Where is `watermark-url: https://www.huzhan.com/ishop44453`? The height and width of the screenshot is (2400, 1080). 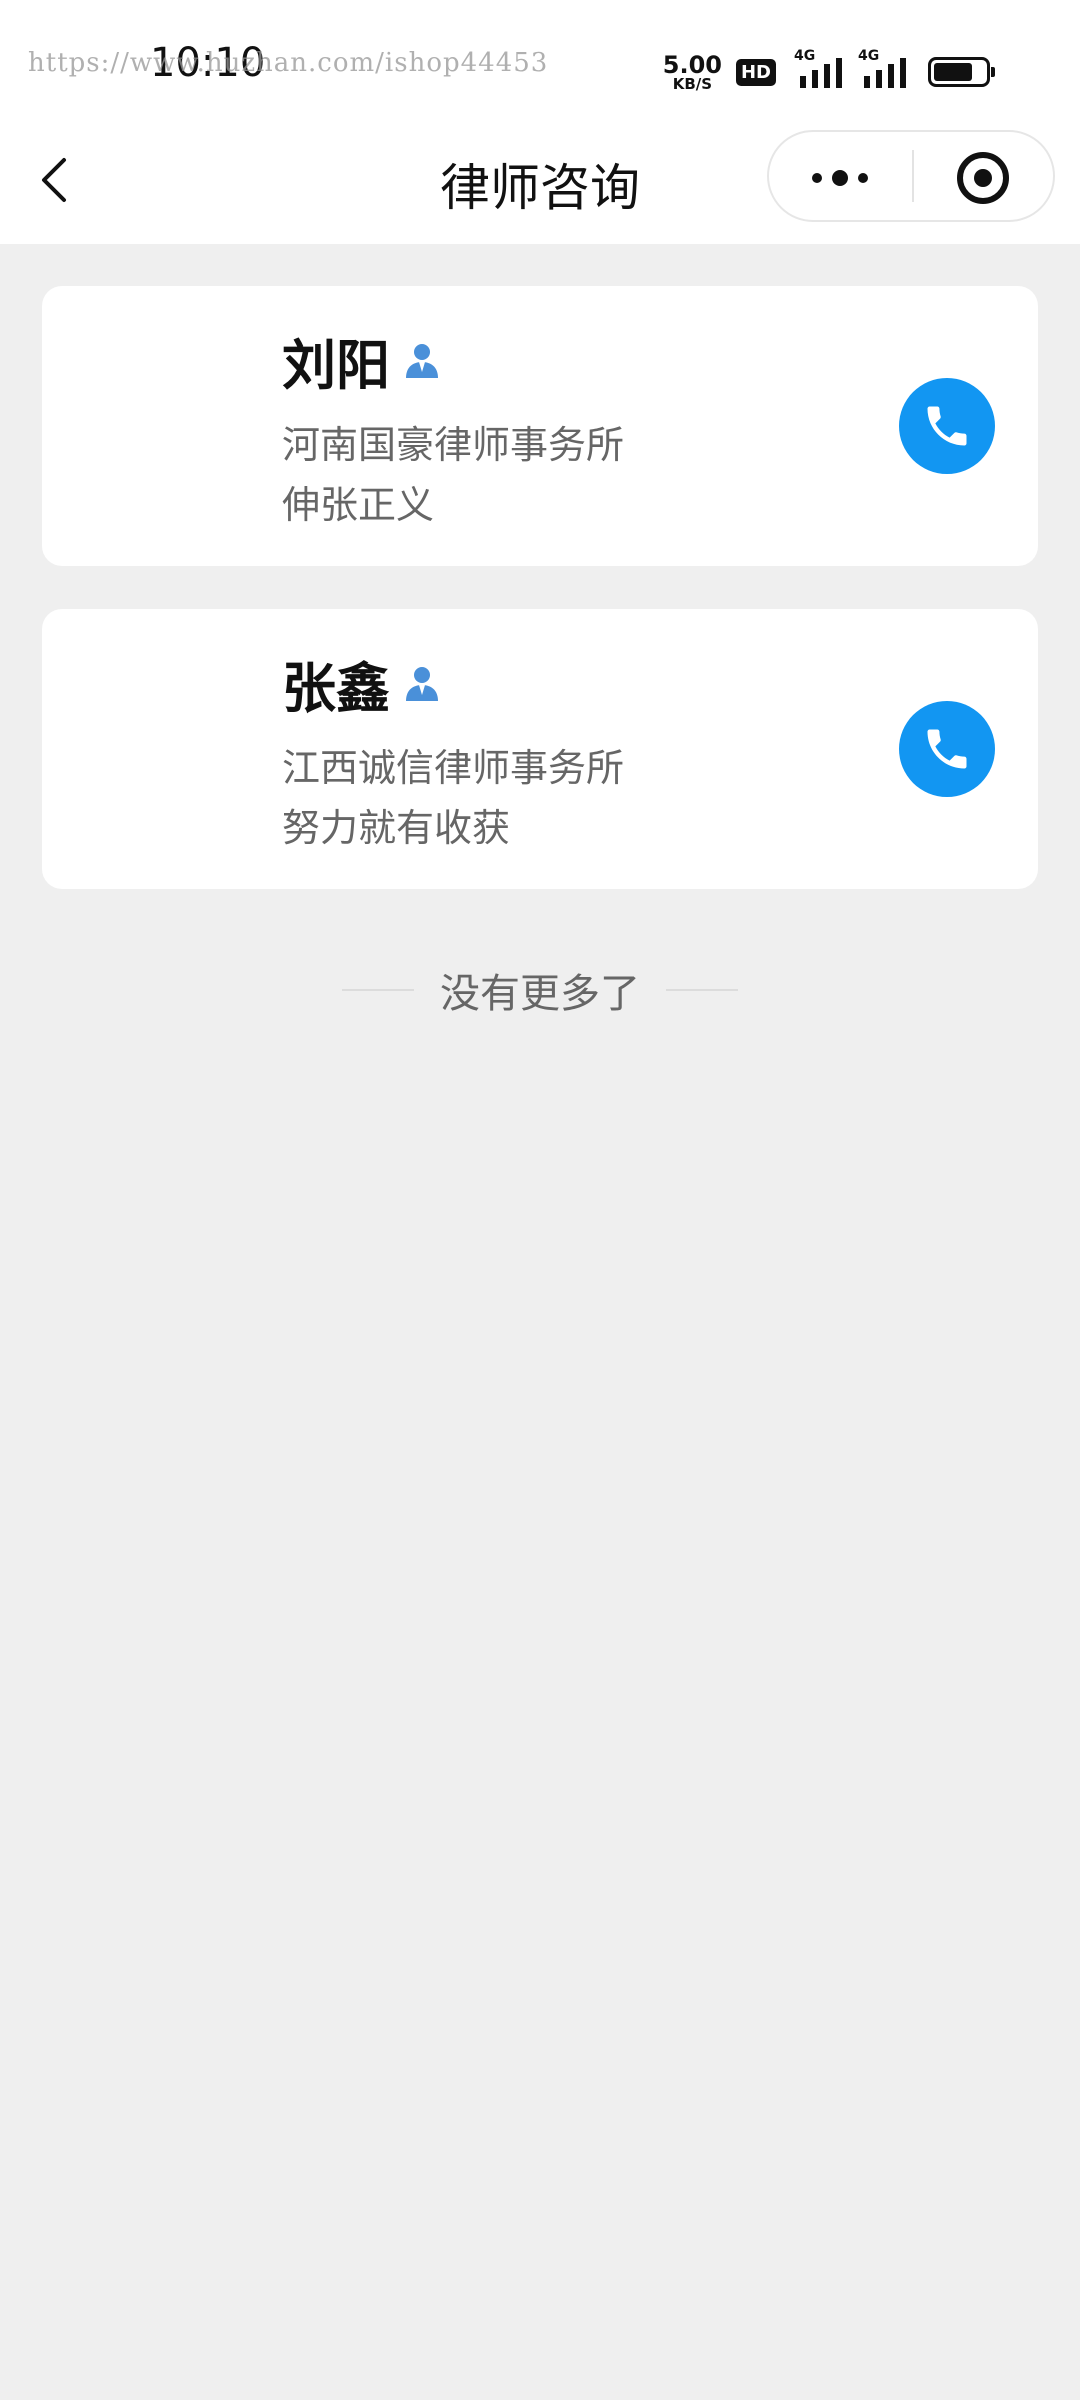 watermark-url: https://www.huzhan.com/ishop44453 is located at coordinates (288, 63).